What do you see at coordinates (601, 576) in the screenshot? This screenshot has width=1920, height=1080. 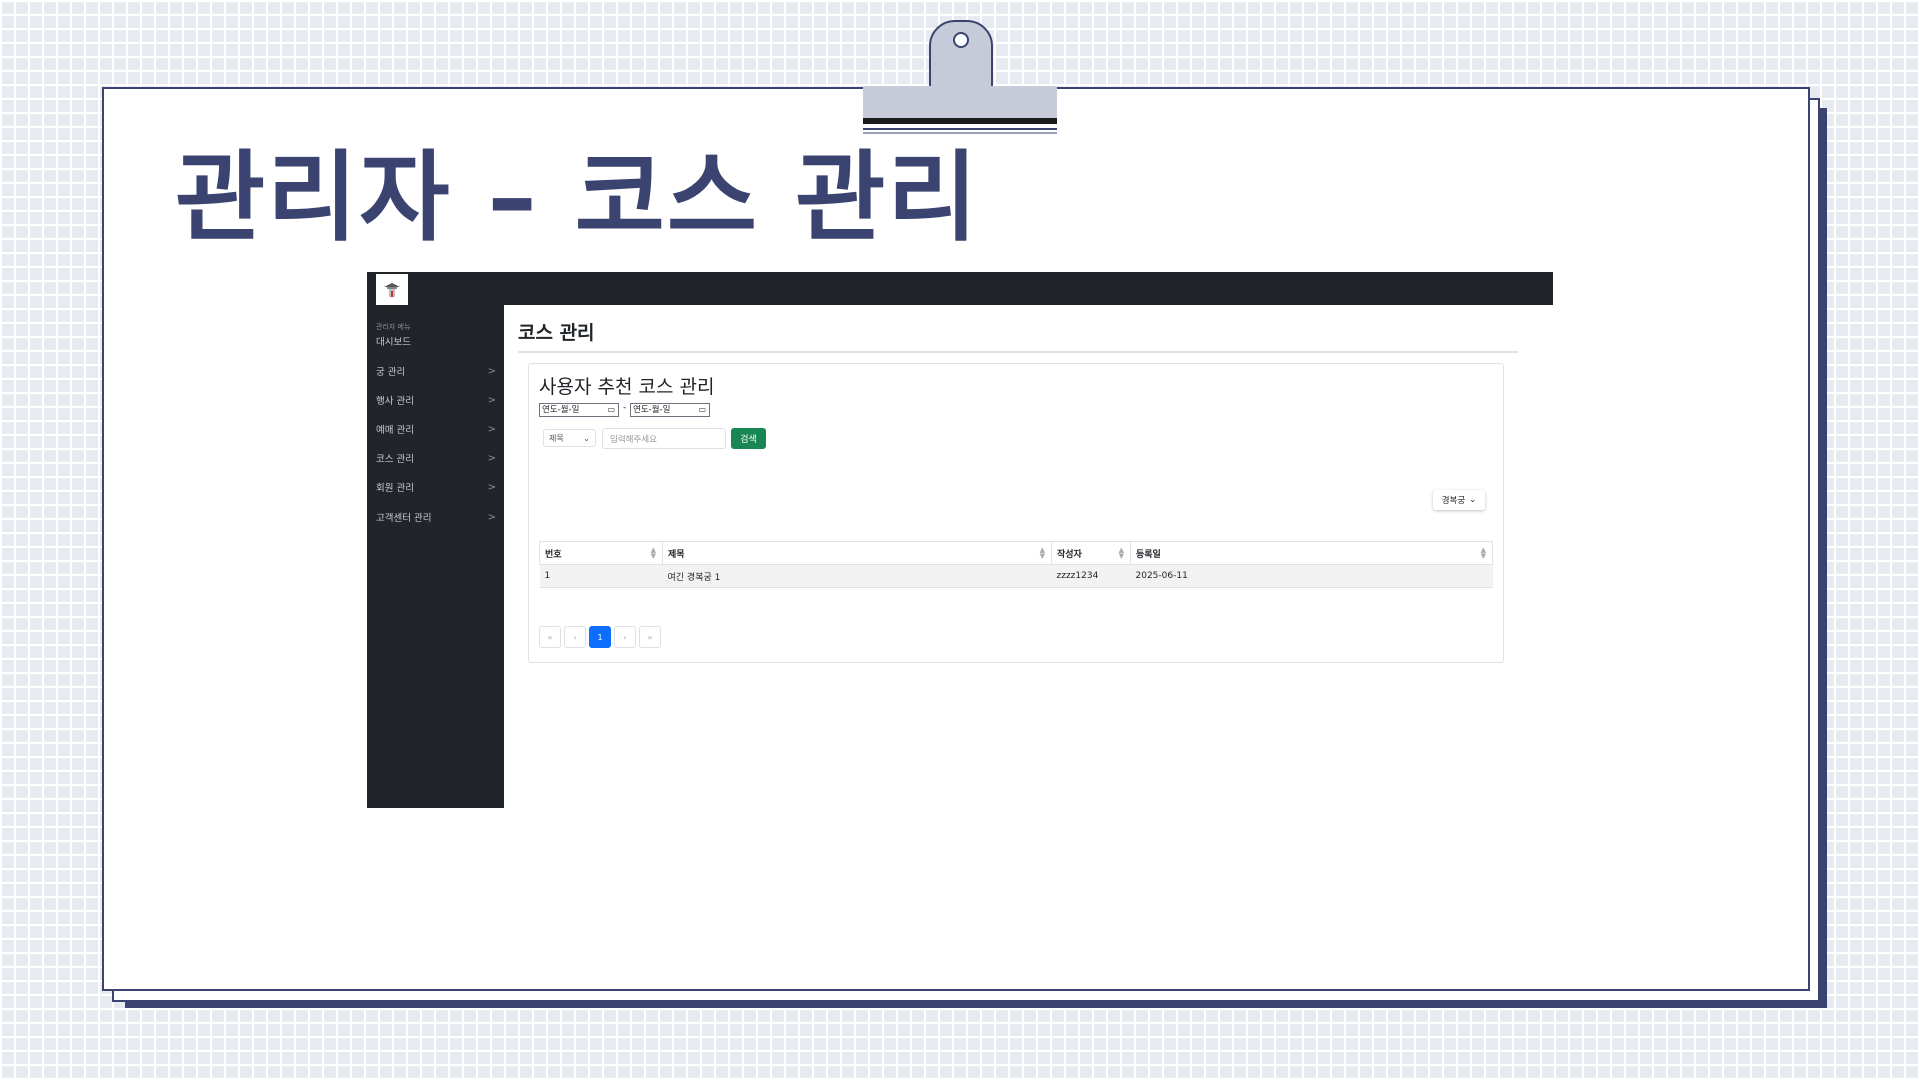 I see `cell-number: 1` at bounding box center [601, 576].